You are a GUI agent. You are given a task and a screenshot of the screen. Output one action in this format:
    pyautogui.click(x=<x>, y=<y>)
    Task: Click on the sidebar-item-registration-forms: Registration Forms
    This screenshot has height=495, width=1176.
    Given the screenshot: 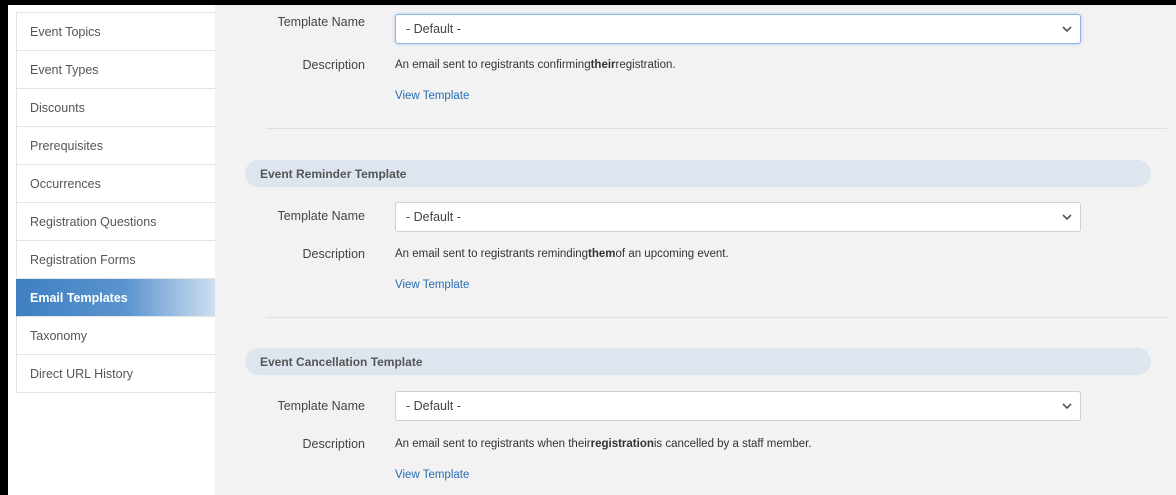 What is the action you would take?
    pyautogui.click(x=115, y=260)
    